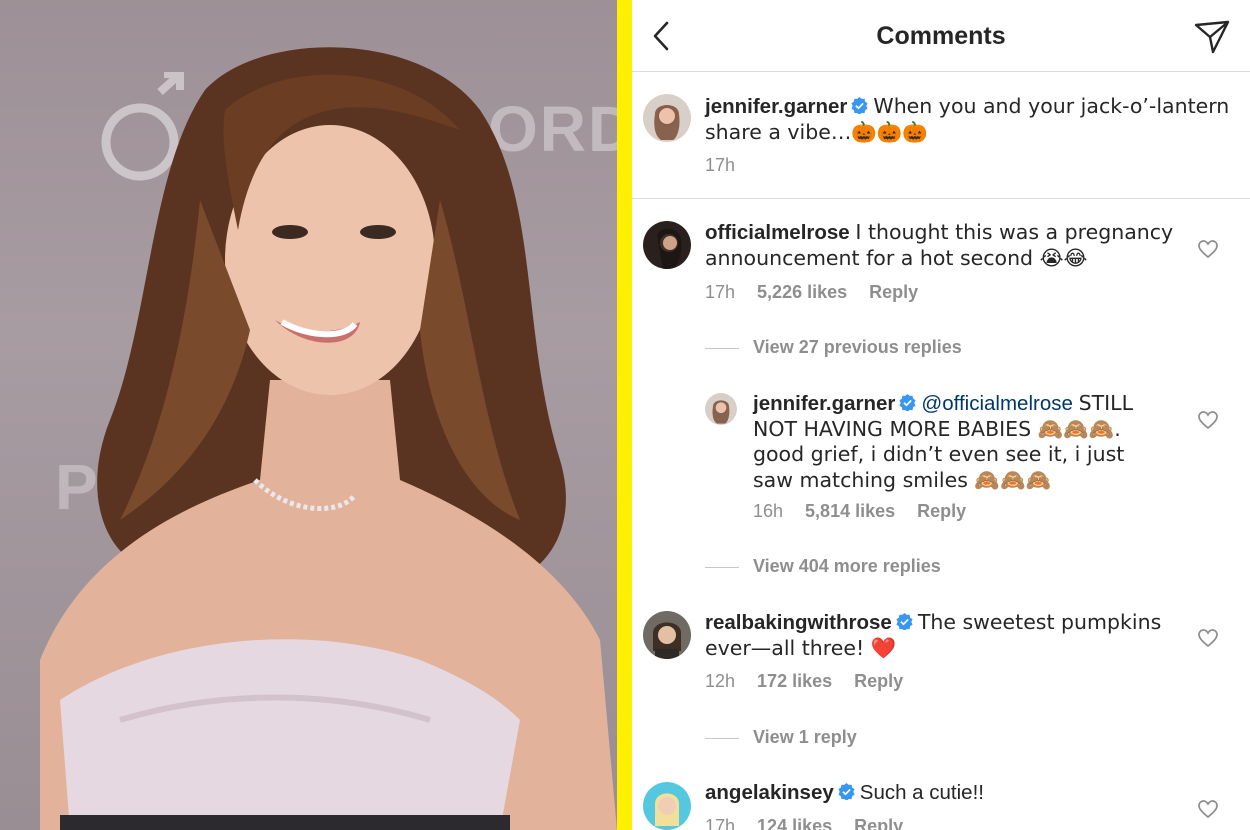 The width and height of the screenshot is (1250, 830). I want to click on caption-username: jennifer.garner, so click(776, 106).